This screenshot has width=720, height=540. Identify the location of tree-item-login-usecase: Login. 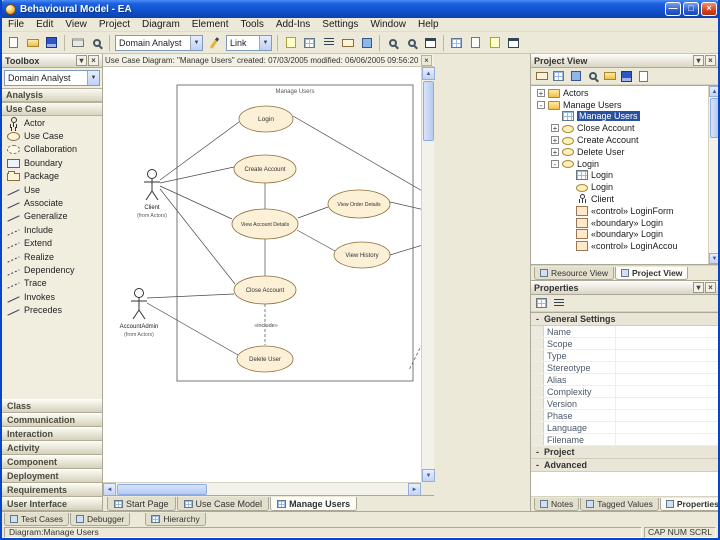
(619, 187).